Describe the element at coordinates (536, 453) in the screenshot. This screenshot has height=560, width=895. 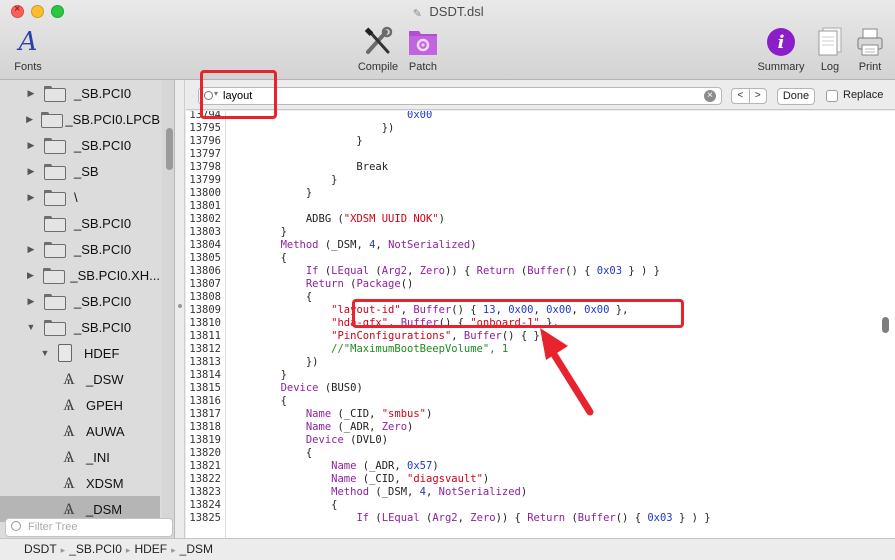
I see `code-line: 13820 {` at that location.